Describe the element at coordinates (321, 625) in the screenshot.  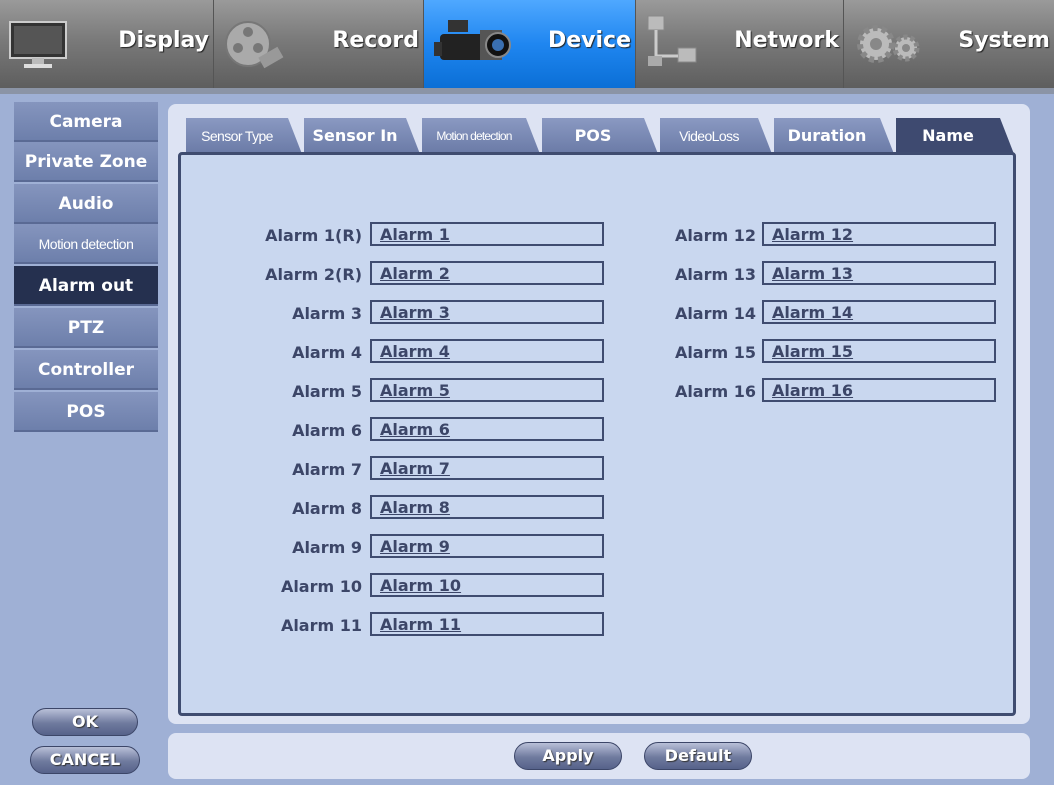
I see `alarm-label: Alarm 11` at that location.